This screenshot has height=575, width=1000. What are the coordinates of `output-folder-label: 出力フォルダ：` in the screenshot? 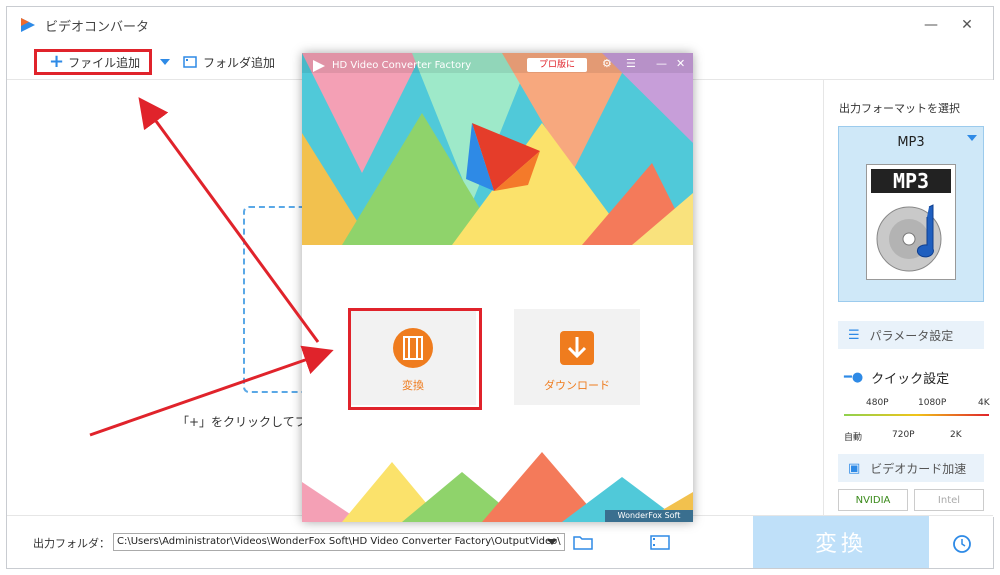 It's located at (71, 543).